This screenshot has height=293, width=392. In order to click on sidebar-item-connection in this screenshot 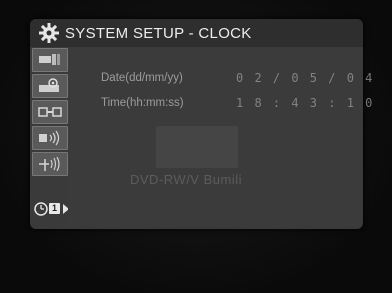, I will do `click(50, 112)`.